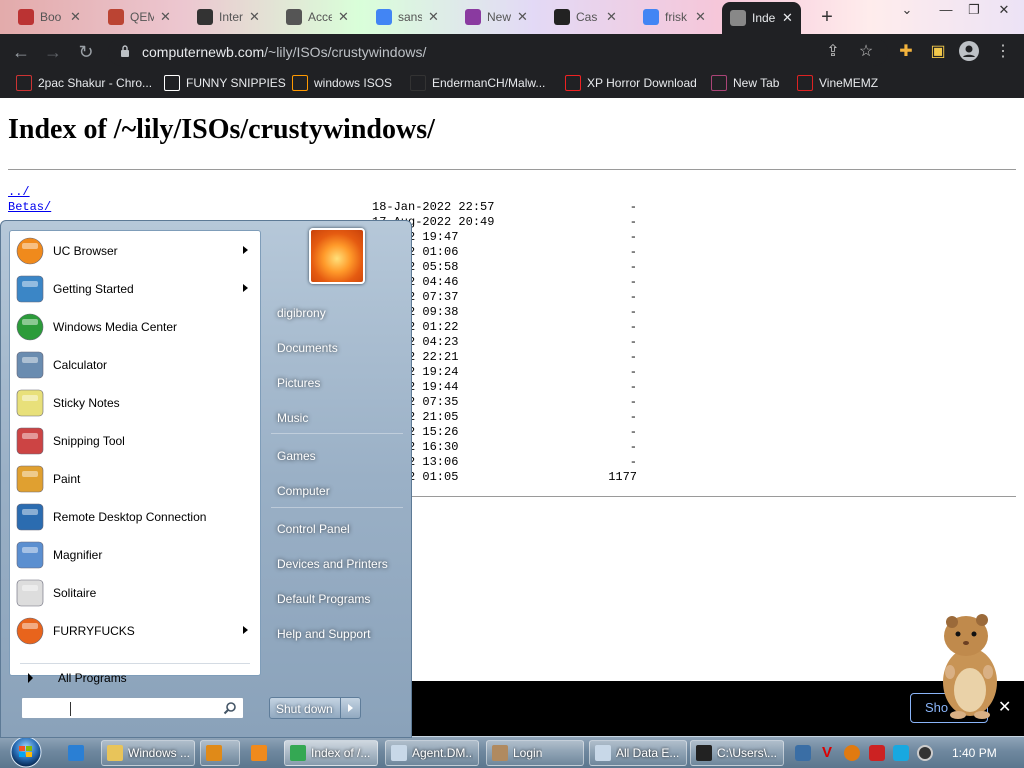 The height and width of the screenshot is (768, 1024). I want to click on bookmark-item: XP Horror Download, so click(631, 83).